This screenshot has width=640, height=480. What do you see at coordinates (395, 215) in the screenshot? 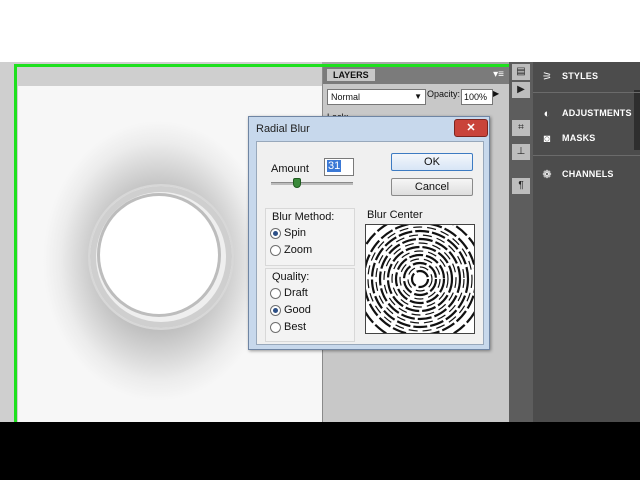
I see `blur-center-label: Blur Center` at bounding box center [395, 215].